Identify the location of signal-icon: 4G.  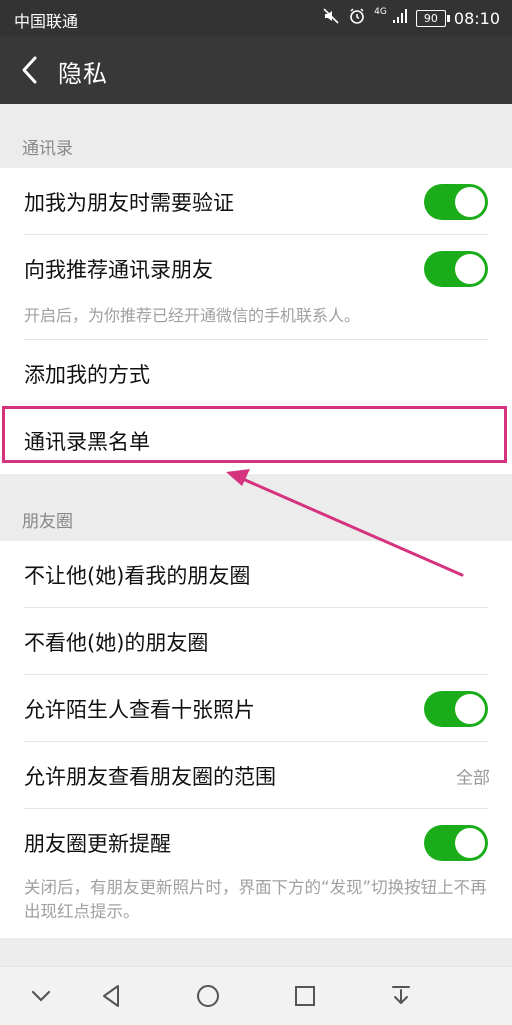
(391, 18).